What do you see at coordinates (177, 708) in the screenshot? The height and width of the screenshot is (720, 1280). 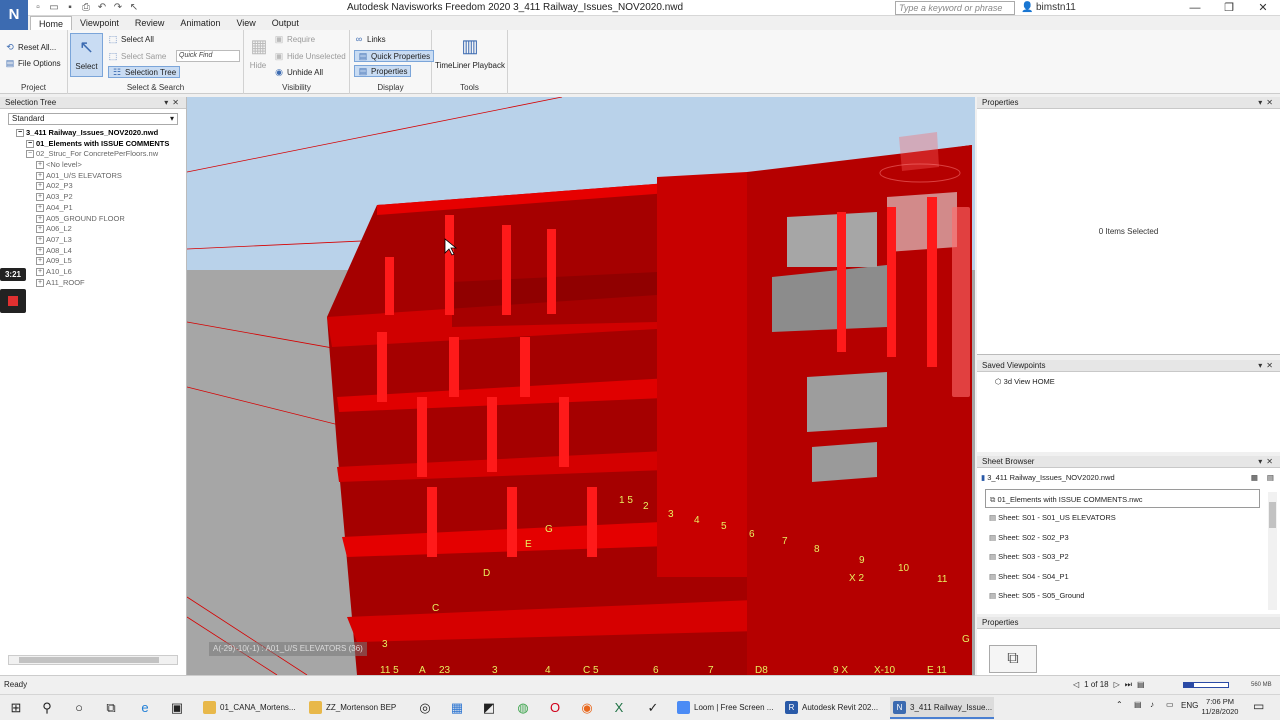 I see `store-icon: ▣` at bounding box center [177, 708].